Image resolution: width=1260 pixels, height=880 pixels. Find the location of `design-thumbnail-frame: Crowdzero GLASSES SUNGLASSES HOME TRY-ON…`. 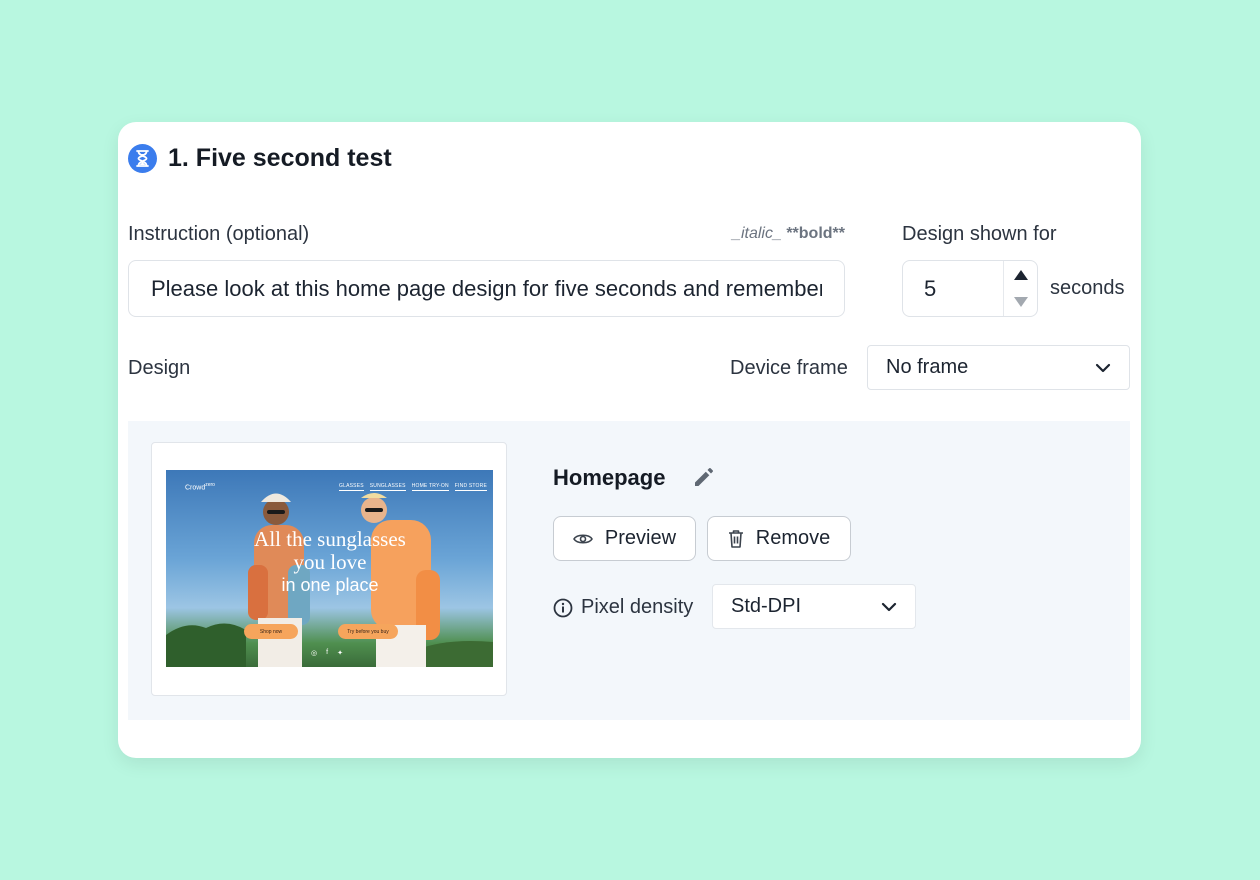

design-thumbnail-frame: Crowdzero GLASSES SUNGLASSES HOME TRY-ON… is located at coordinates (329, 569).